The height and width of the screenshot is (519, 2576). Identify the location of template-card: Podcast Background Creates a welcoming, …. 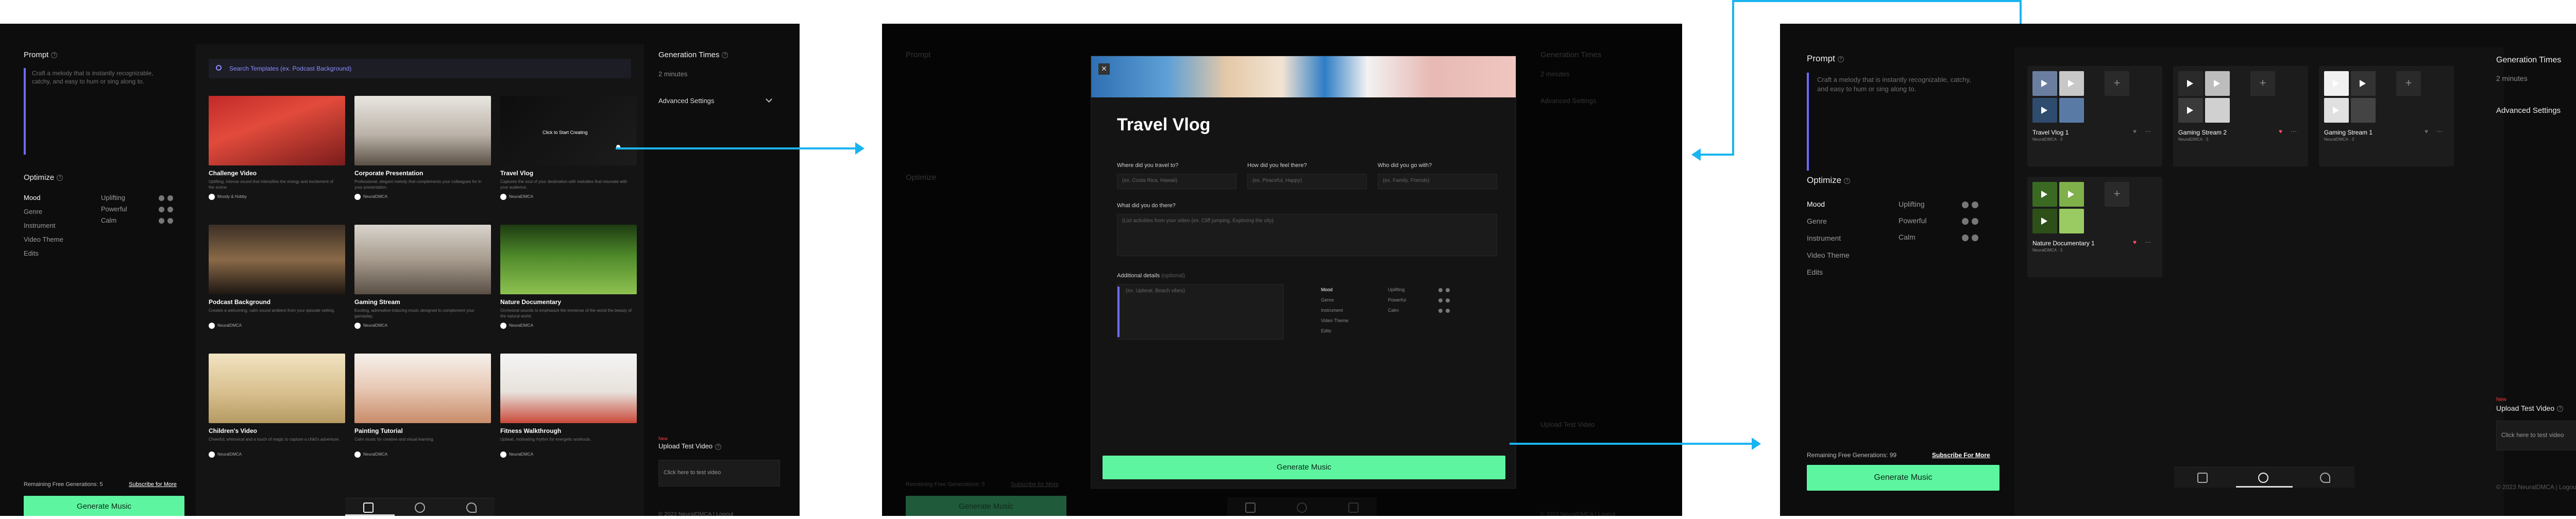
(277, 285).